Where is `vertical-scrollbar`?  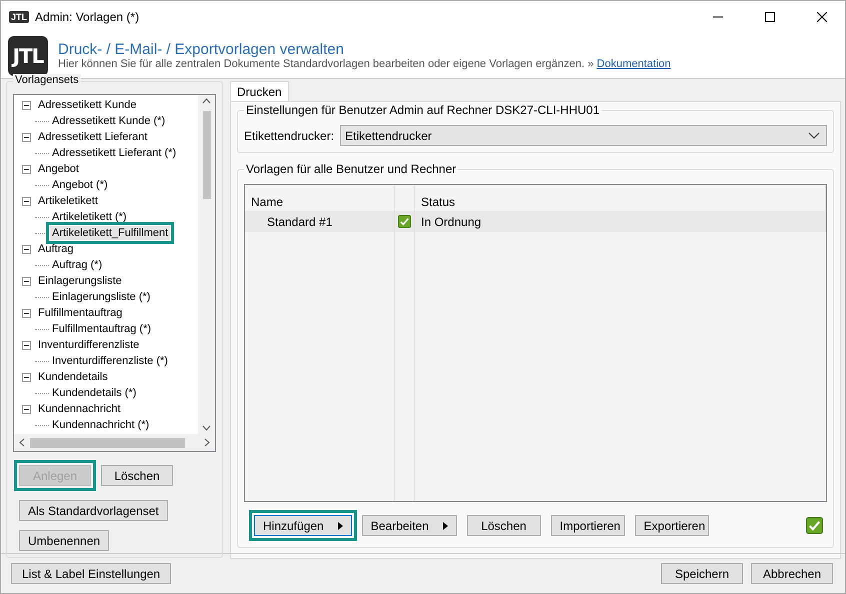 vertical-scrollbar is located at coordinates (206, 264).